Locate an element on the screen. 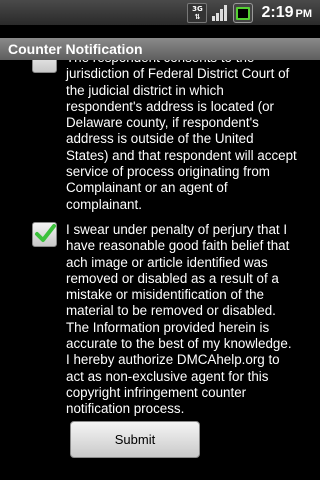 Image resolution: width=320 pixels, height=480 pixels. check-icon is located at coordinates (45, 233).